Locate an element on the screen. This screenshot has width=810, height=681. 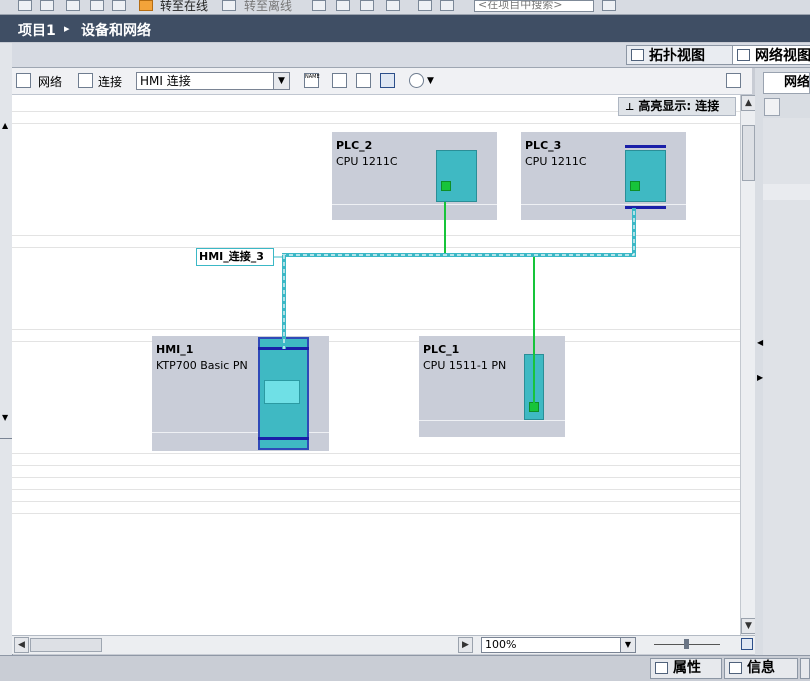
collapse-left-icon: ◀ is located at coordinates (760, 342).